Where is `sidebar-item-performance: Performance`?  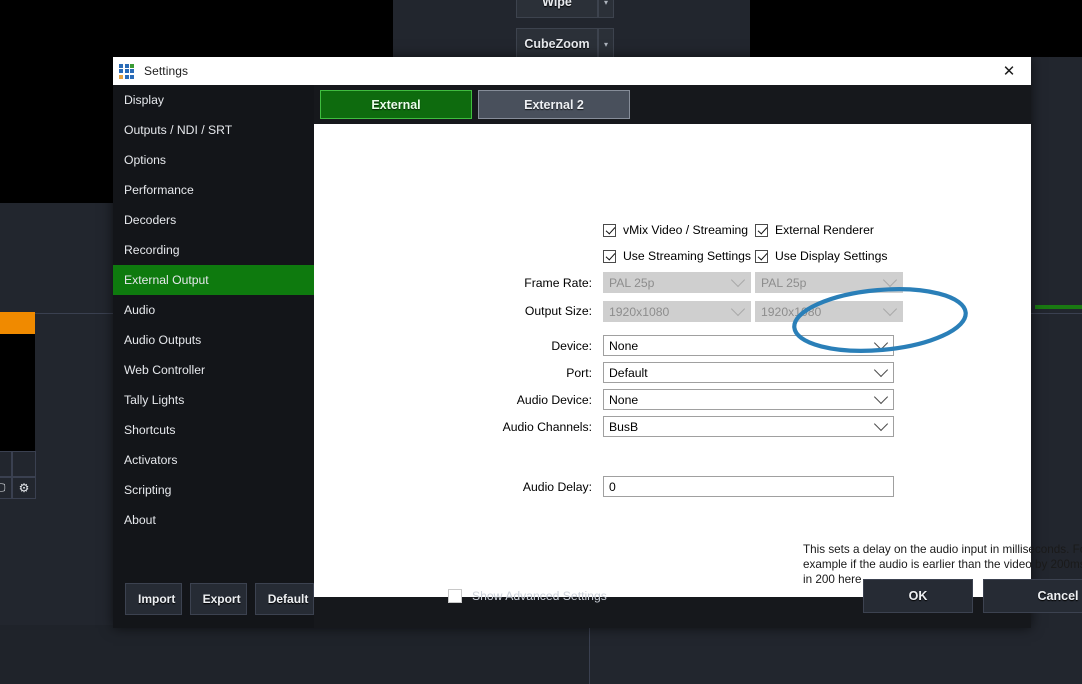 sidebar-item-performance: Performance is located at coordinates (213, 190).